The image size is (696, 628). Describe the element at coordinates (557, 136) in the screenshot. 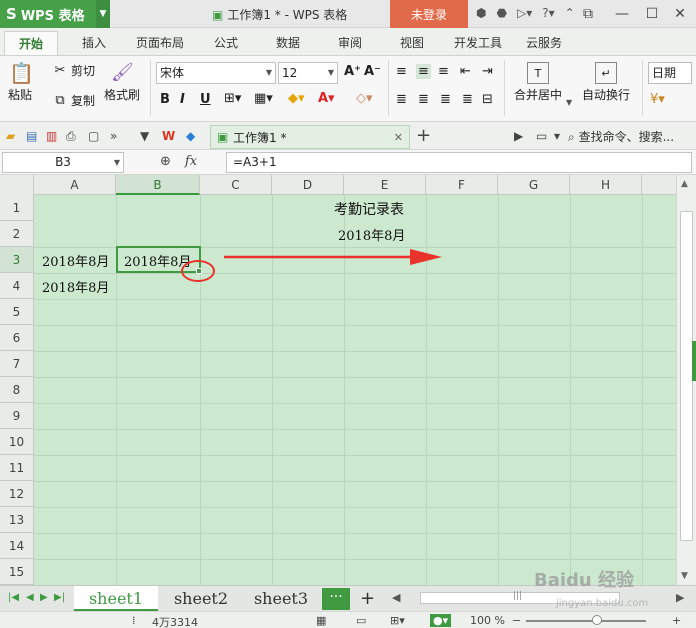

I see `chevron-down-icon: ▾` at that location.